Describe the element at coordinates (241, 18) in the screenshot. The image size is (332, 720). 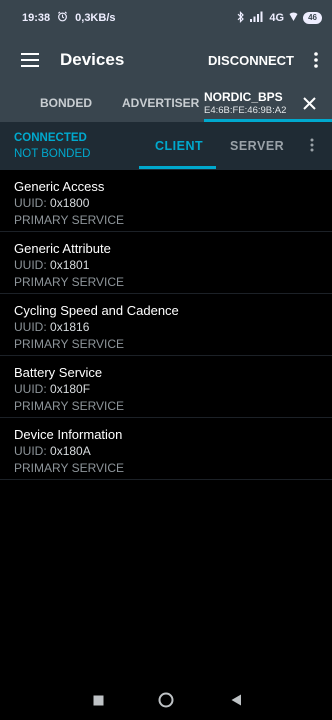
I see `bluetooth-icon` at that location.